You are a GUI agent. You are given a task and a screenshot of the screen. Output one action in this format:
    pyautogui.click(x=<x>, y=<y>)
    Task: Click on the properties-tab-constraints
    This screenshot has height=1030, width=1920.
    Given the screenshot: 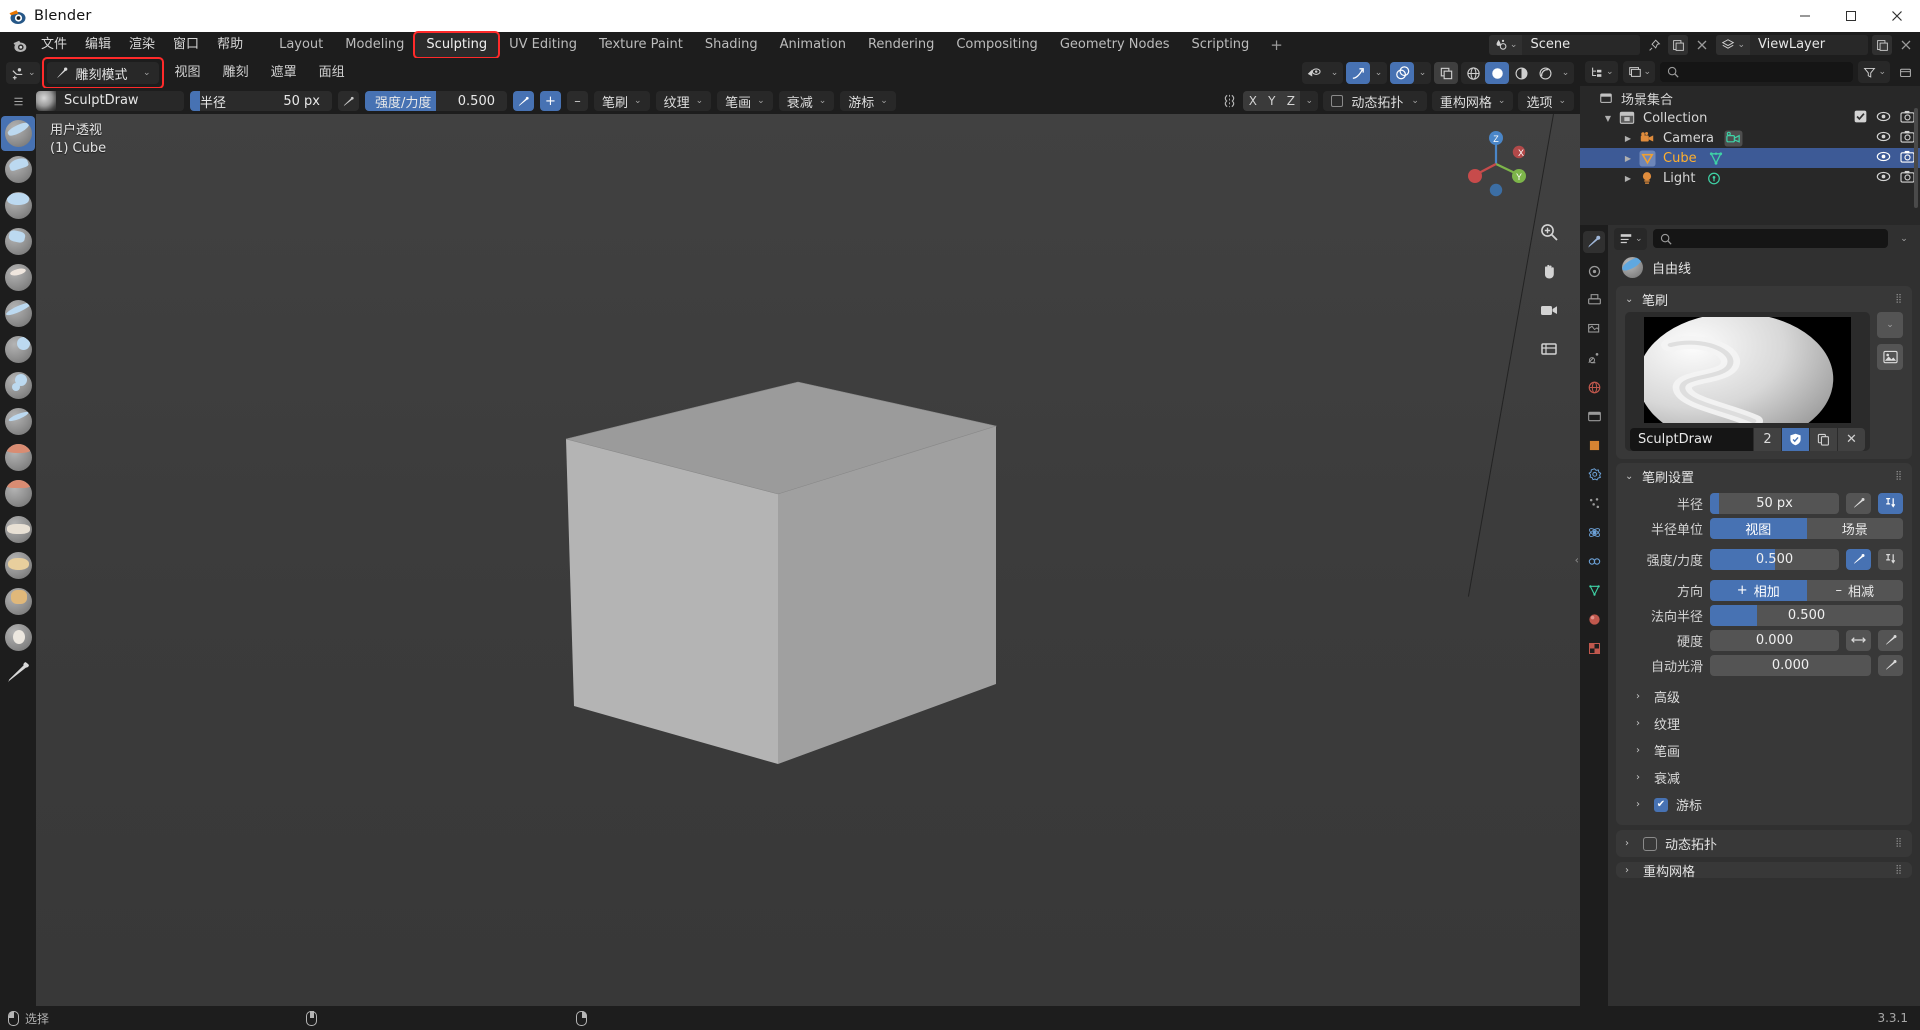 What is the action you would take?
    pyautogui.click(x=1594, y=561)
    